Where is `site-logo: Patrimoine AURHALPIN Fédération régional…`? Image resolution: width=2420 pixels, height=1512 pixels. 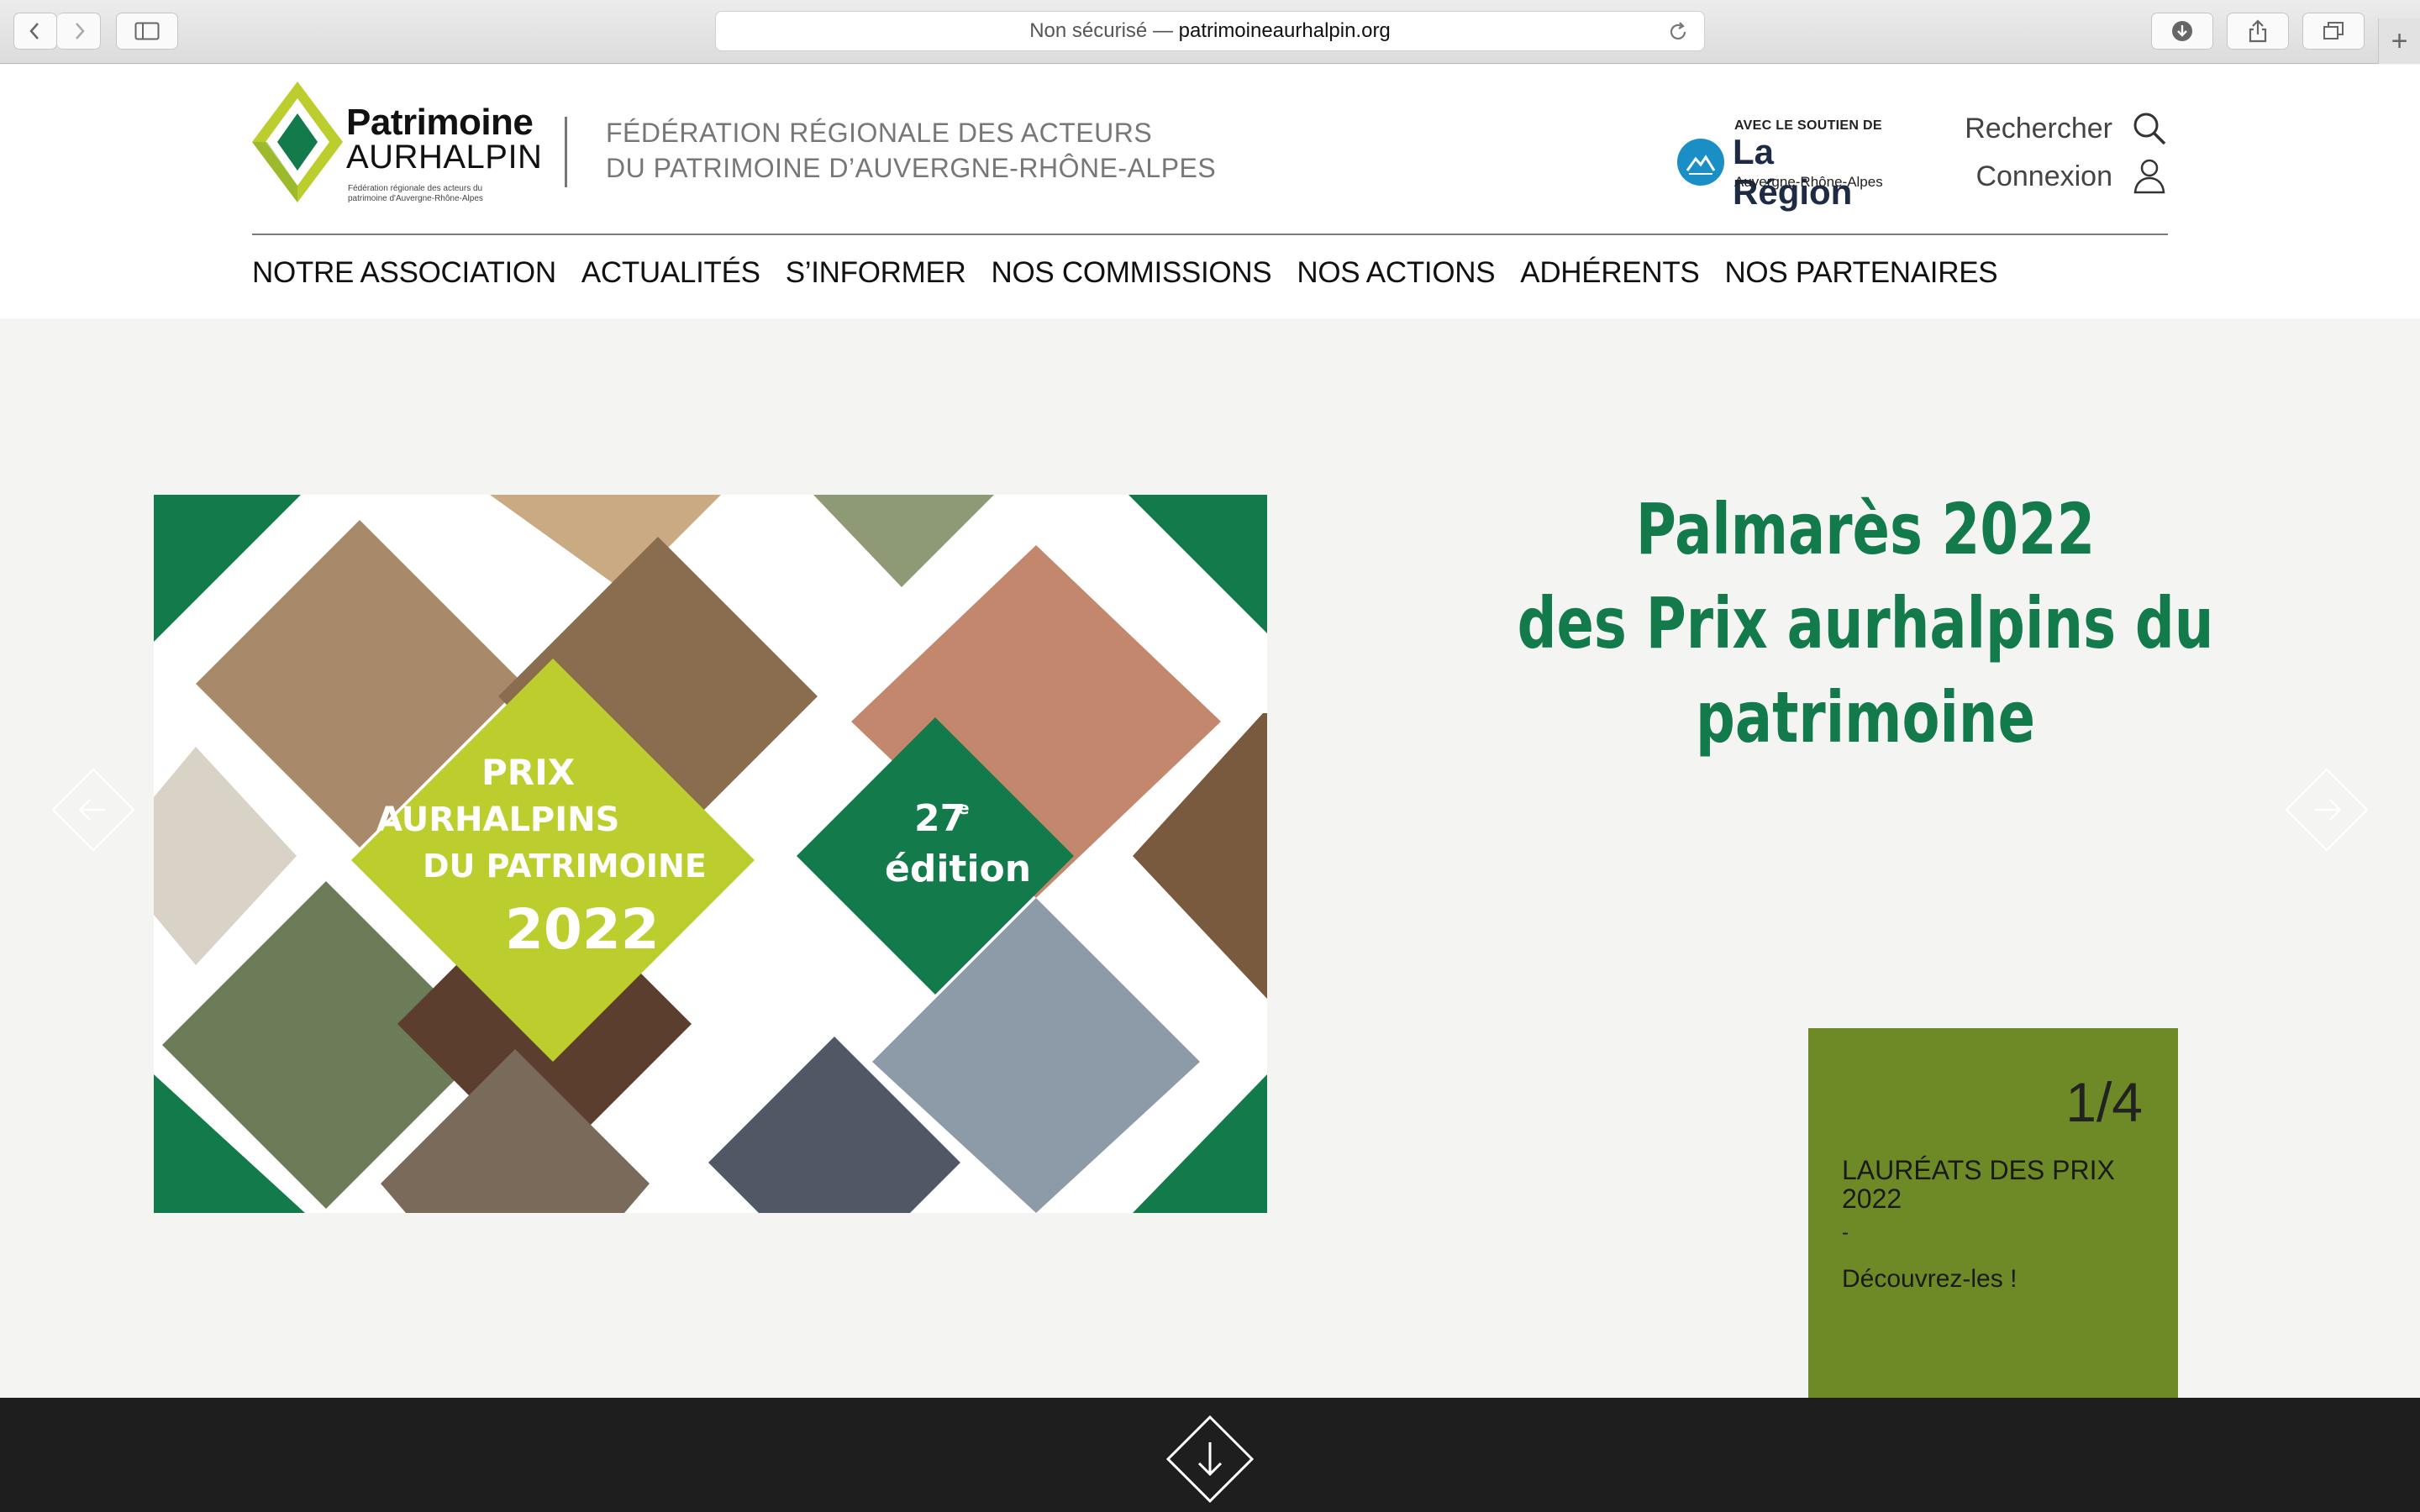 site-logo: Patrimoine AURHALPIN Fédération régional… is located at coordinates (397, 147).